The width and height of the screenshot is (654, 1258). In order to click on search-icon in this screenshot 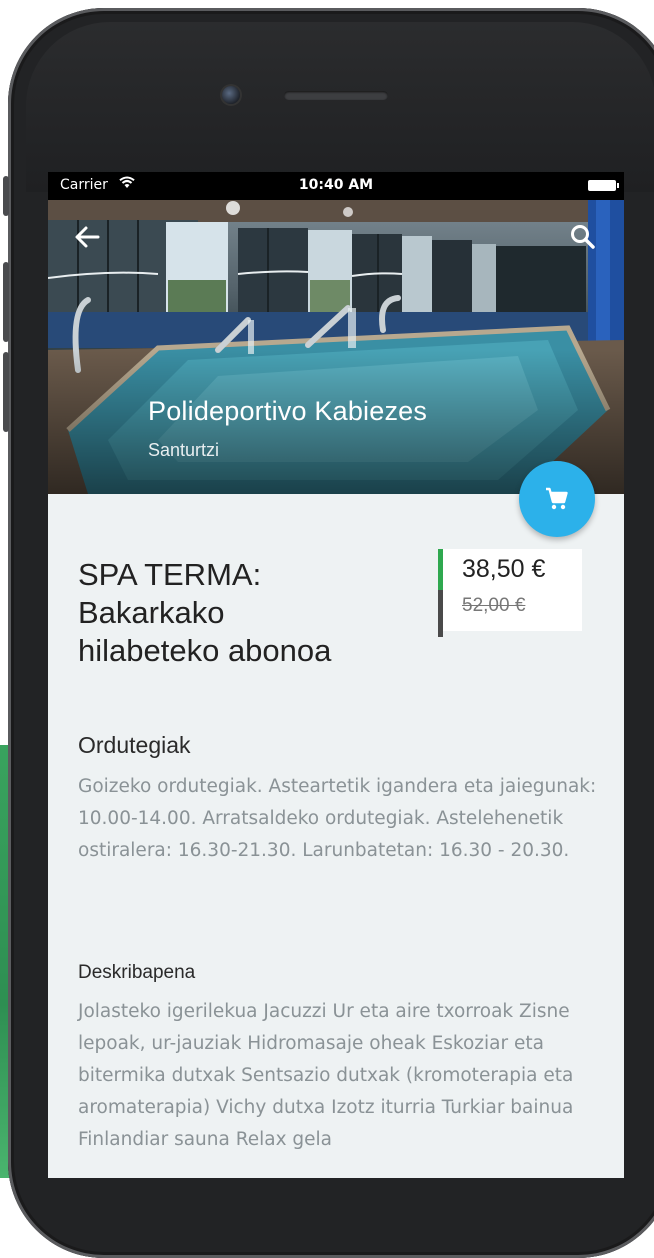, I will do `click(583, 237)`.